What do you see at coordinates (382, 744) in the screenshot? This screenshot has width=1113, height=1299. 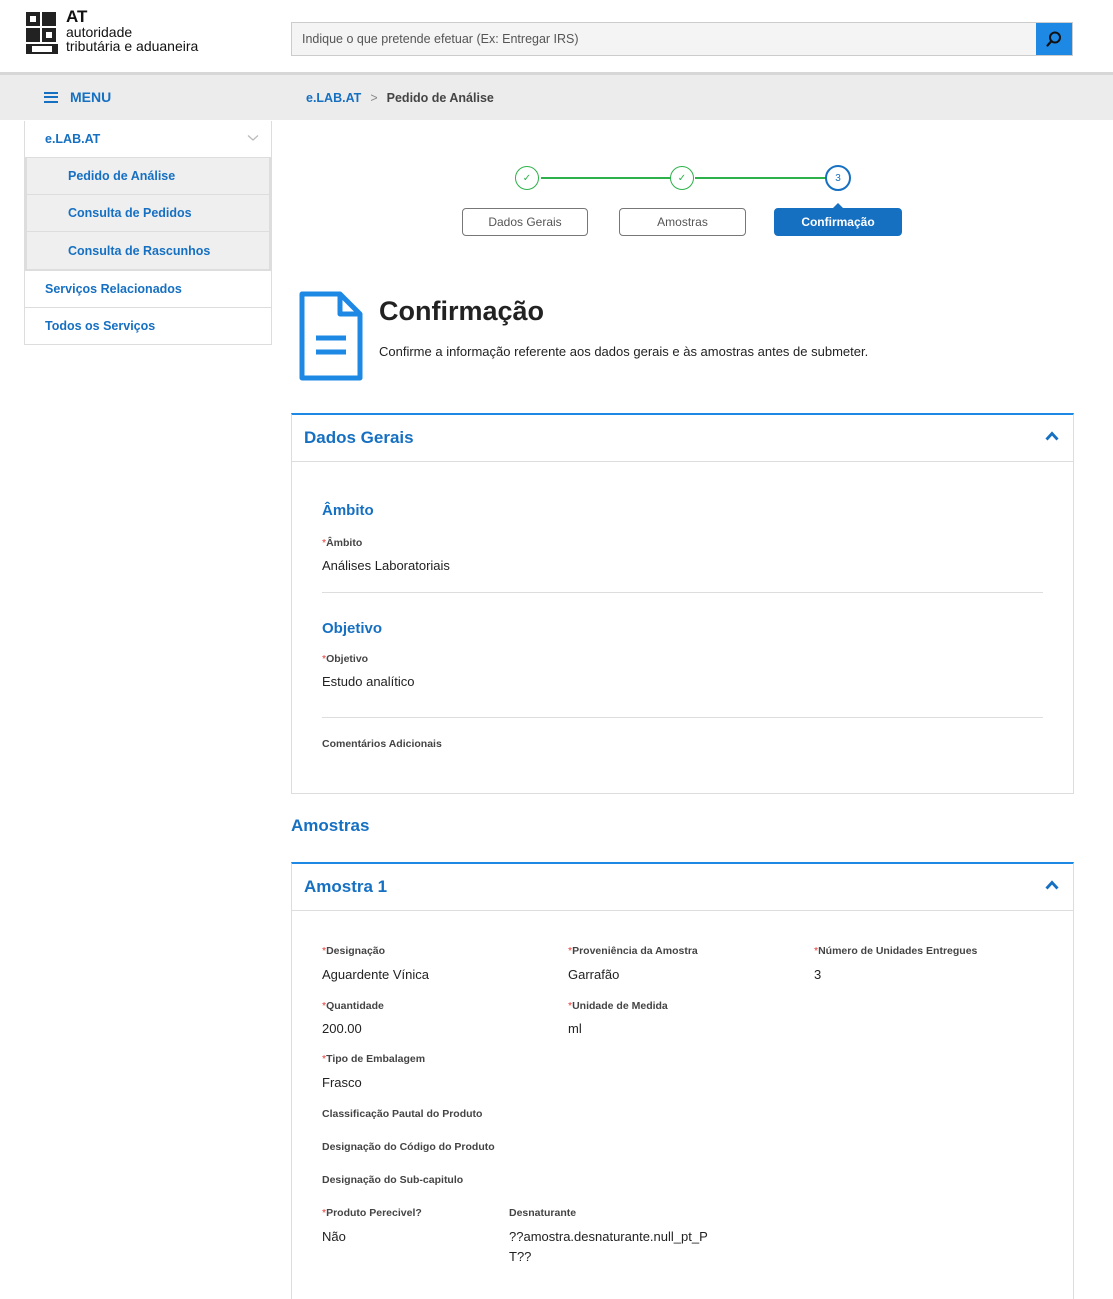 I see `comentarios-label: Comentários Adicionais` at bounding box center [382, 744].